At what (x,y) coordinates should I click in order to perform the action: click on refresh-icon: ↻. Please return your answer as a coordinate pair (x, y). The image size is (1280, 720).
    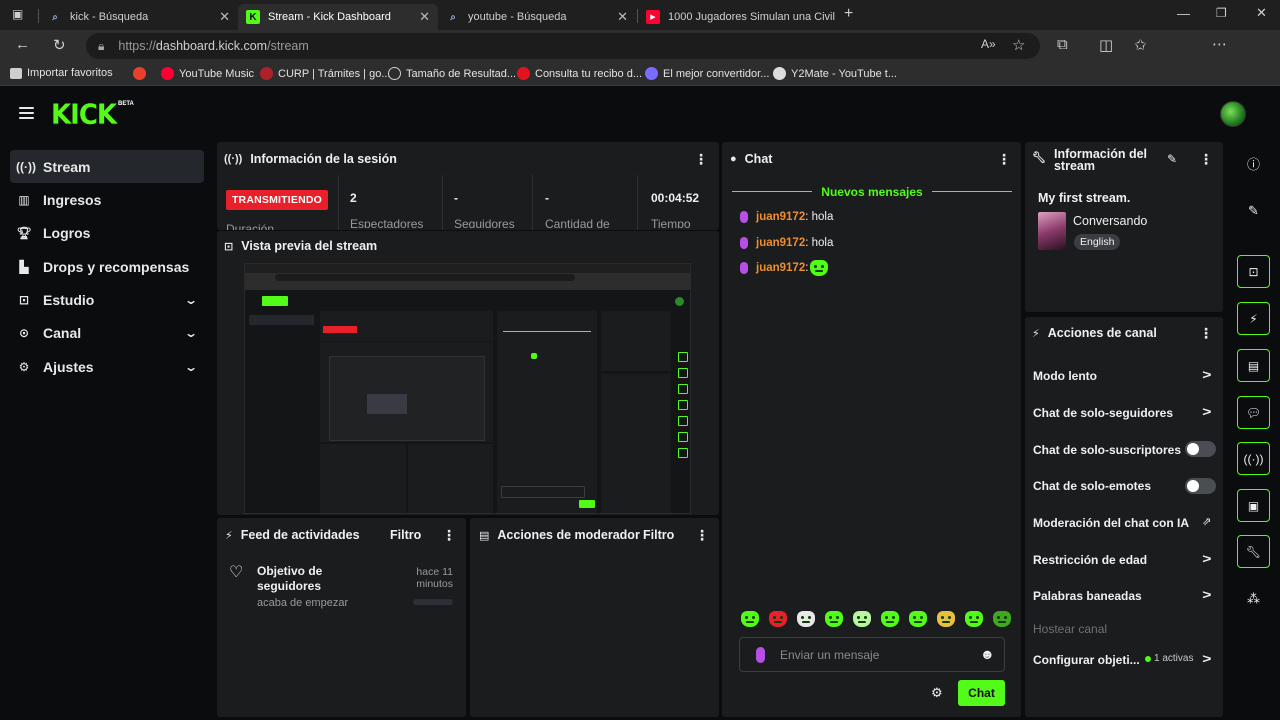
    Looking at the image, I should click on (59, 45).